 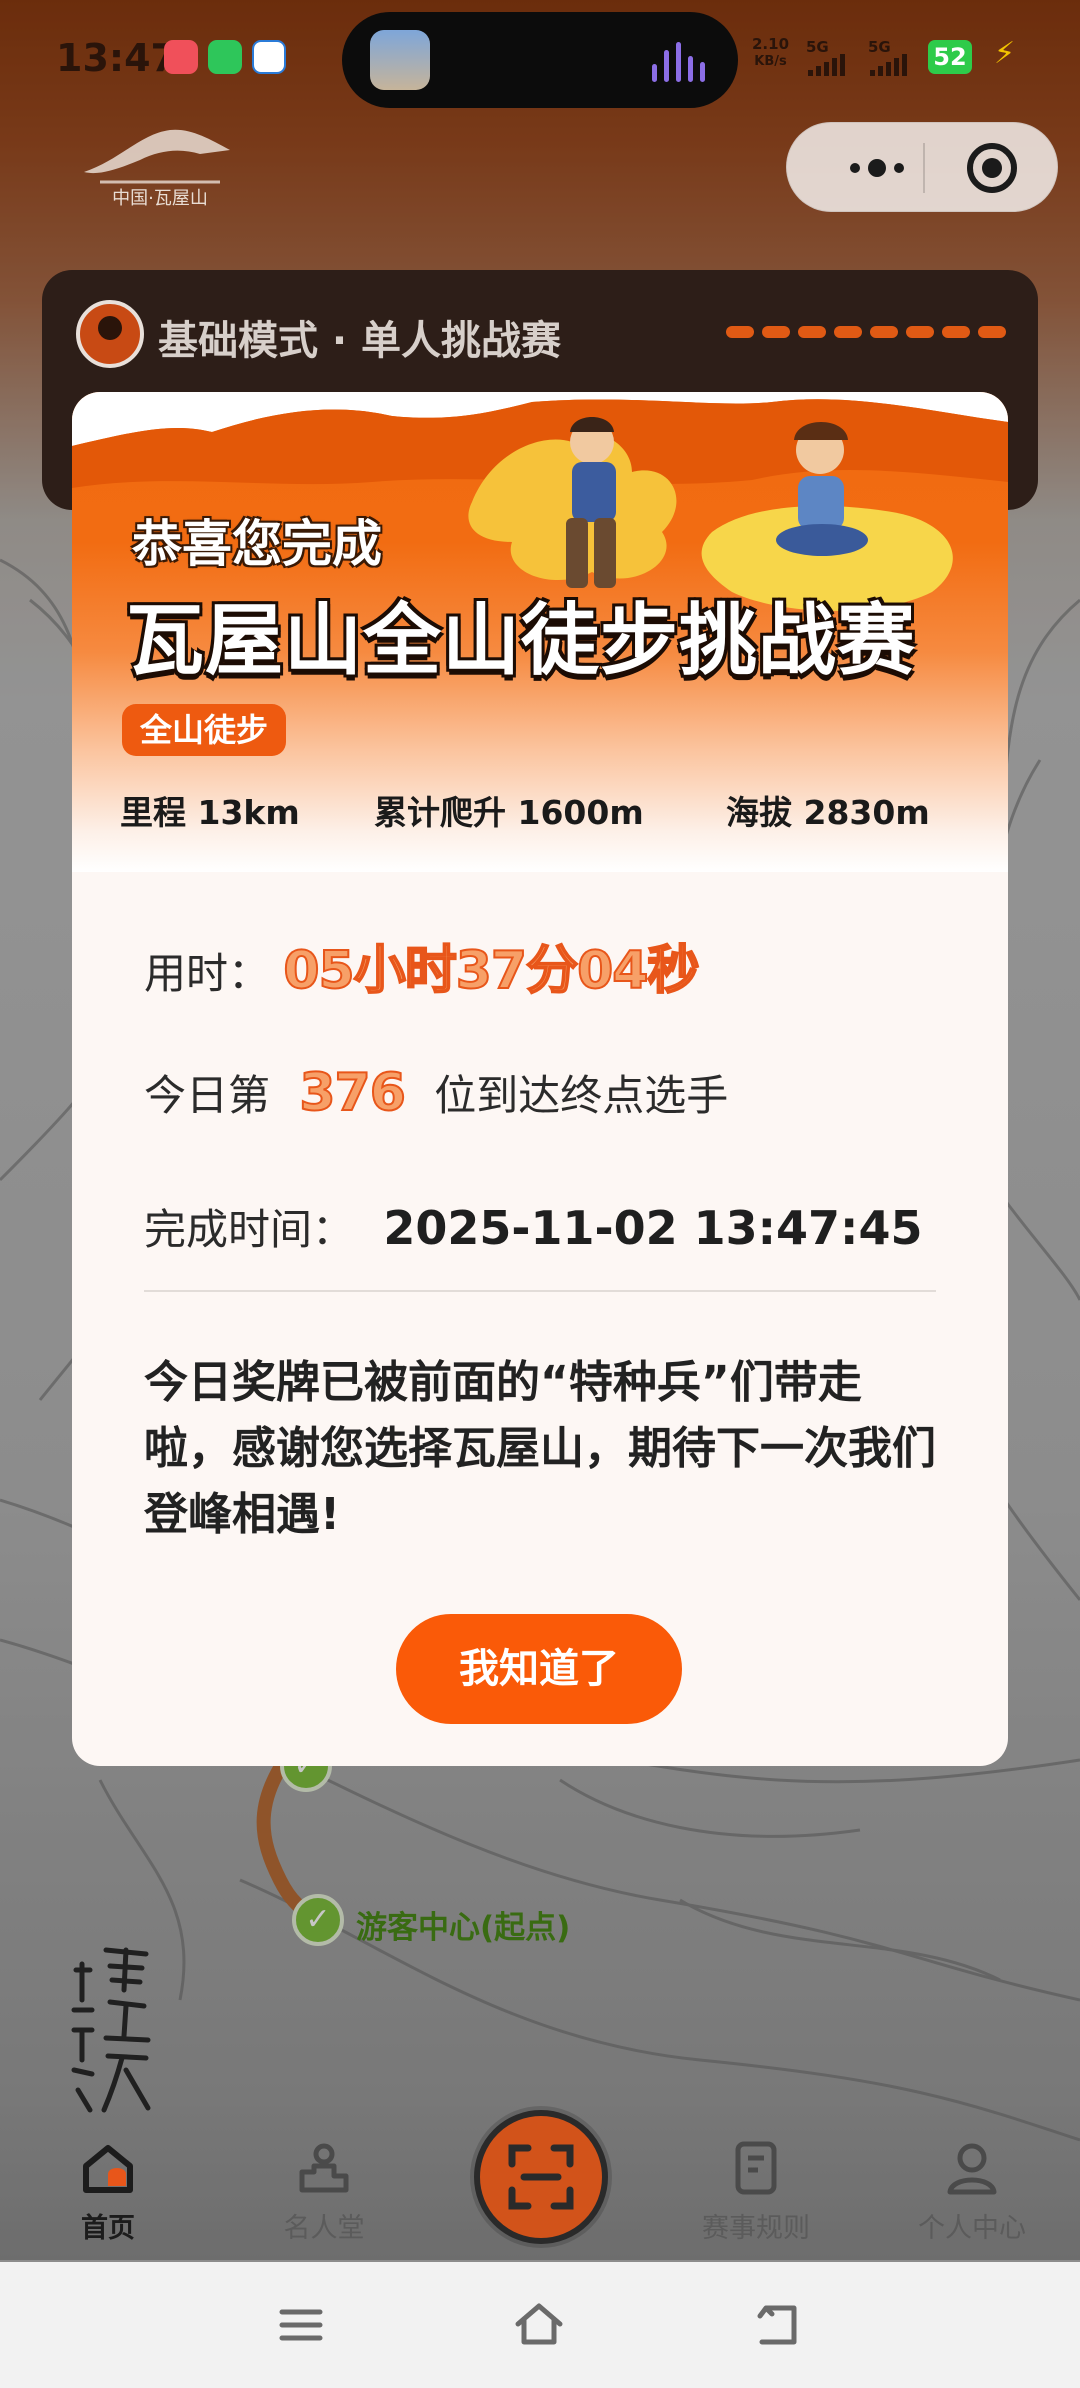 I want to click on tab-profile: 个人中心, so click(x=972, y=2195).